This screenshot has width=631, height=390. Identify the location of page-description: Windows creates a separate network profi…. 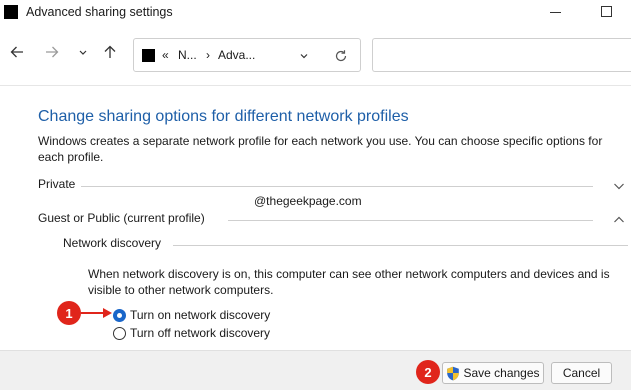
(320, 149).